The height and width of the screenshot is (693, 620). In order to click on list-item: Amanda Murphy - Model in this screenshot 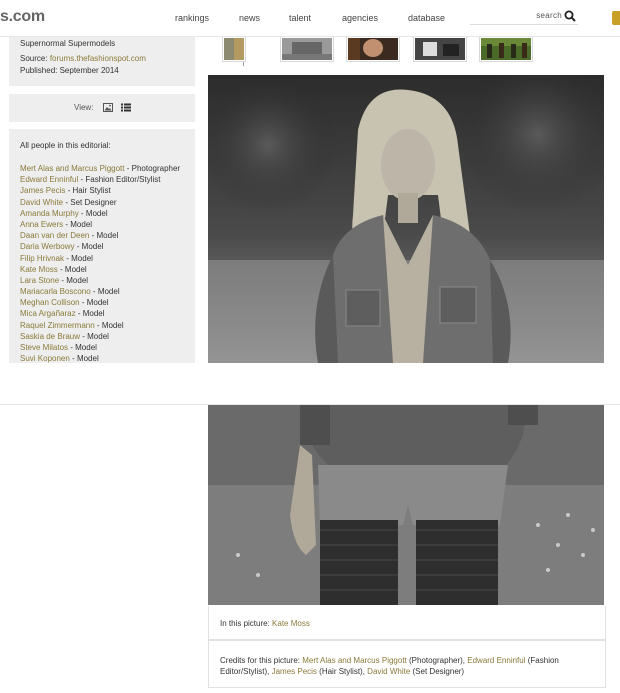, I will do `click(100, 213)`.